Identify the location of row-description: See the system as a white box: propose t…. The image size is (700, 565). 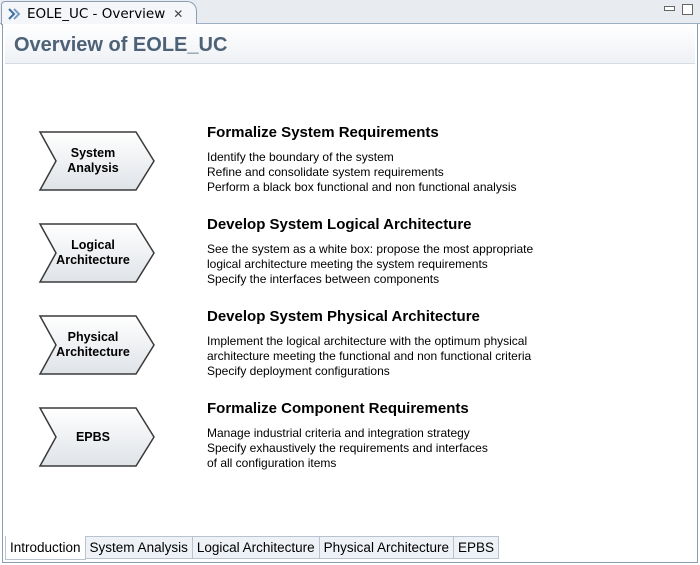
(370, 264).